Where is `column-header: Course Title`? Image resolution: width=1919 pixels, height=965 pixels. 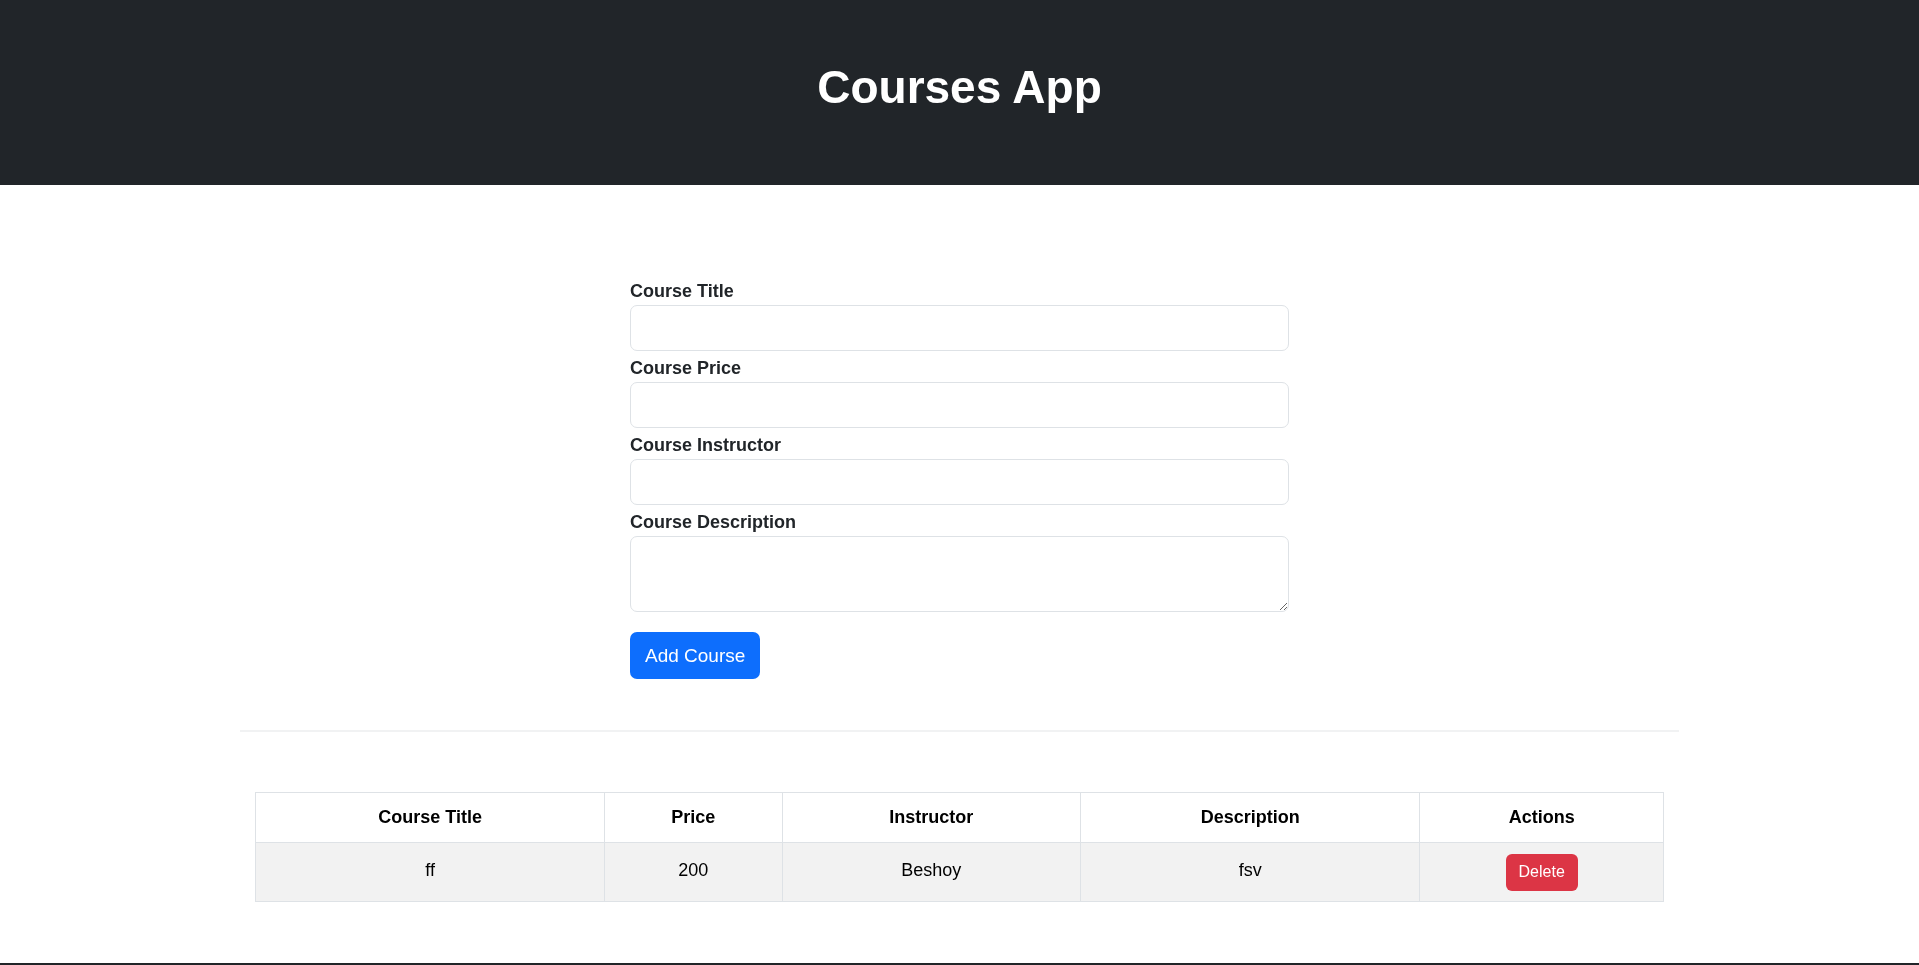
column-header: Course Title is located at coordinates (430, 817).